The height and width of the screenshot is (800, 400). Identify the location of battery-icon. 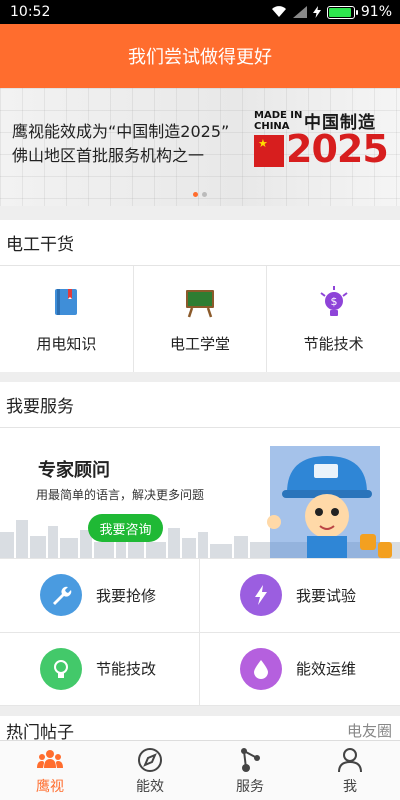
(342, 12).